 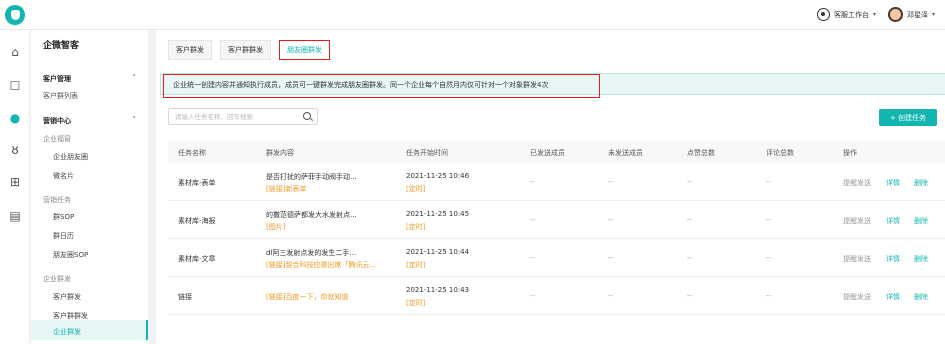 I want to click on search-box, so click(x=243, y=116).